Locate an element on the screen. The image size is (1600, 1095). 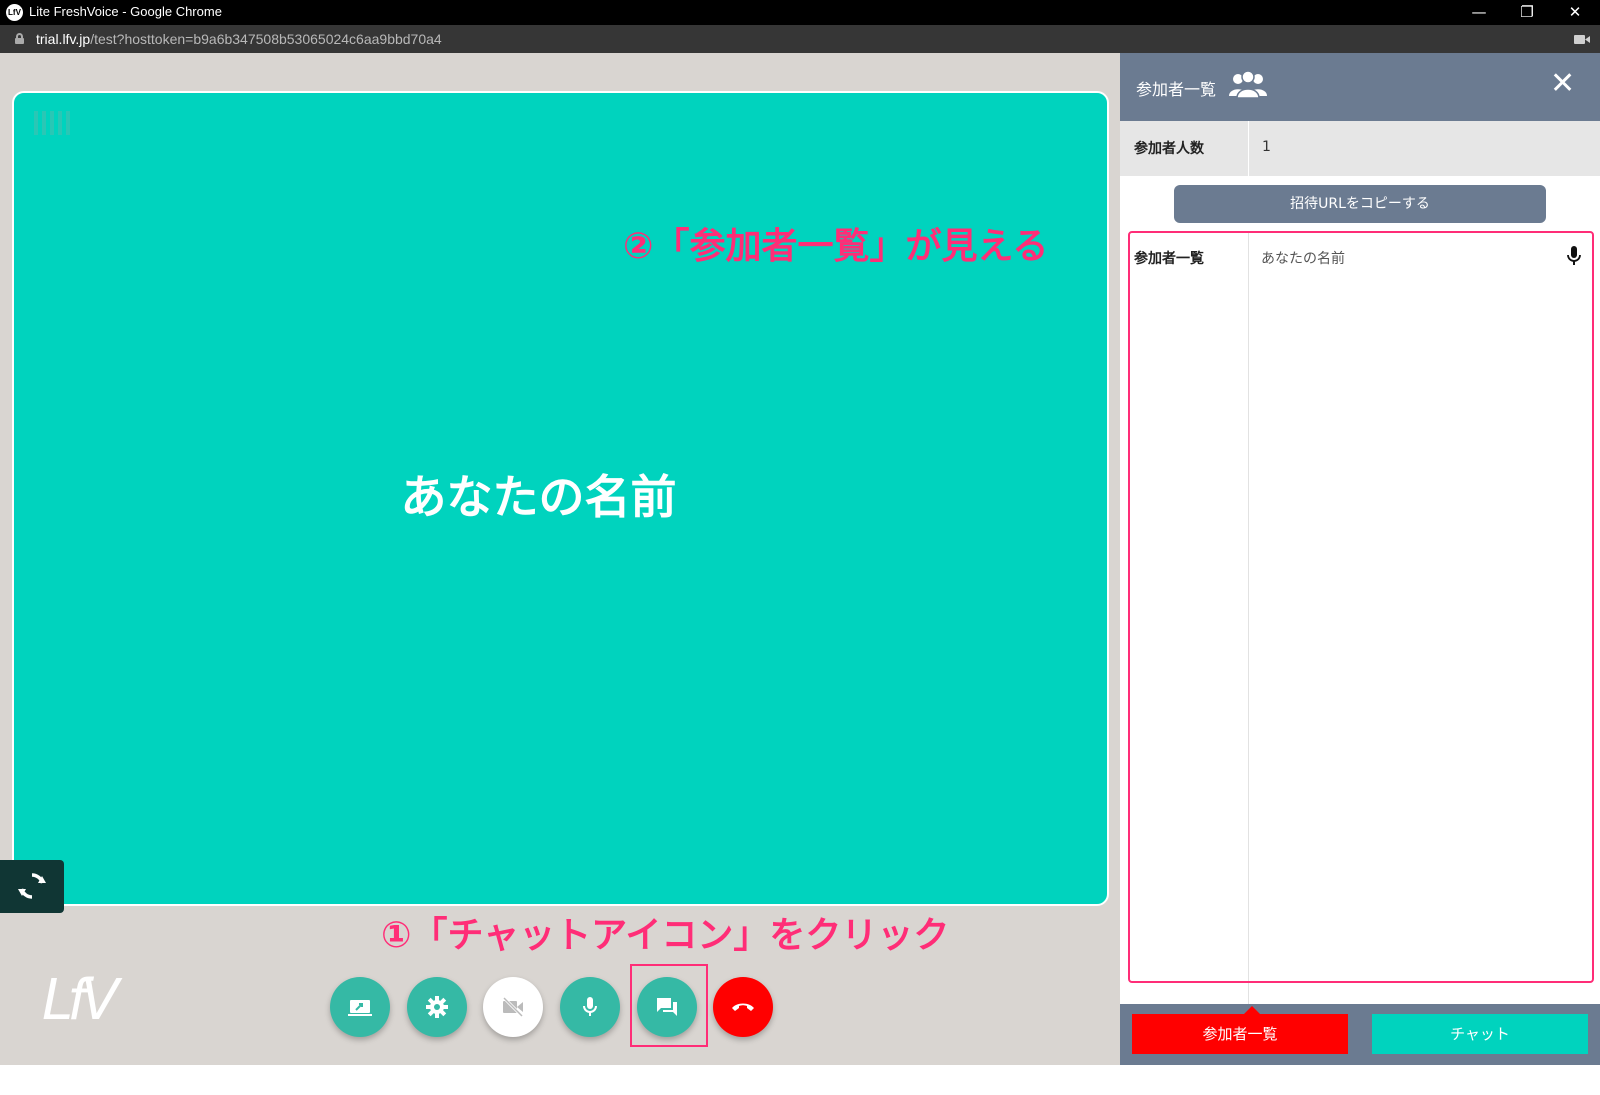
settings-button is located at coordinates (437, 1007).